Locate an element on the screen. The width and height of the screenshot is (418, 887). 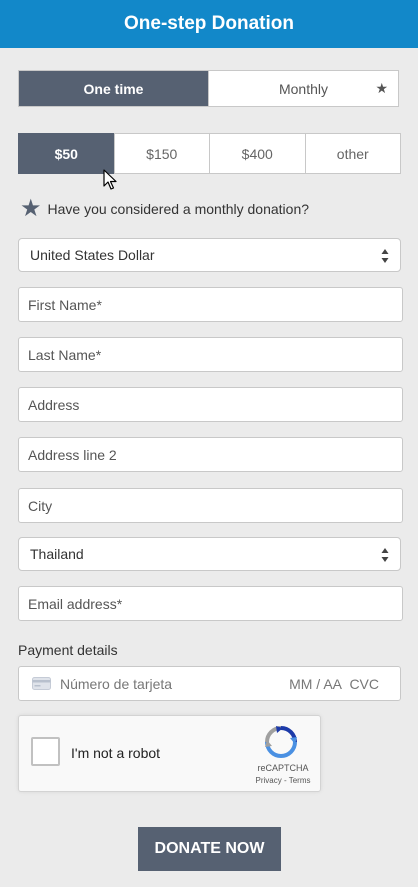
email-field: Email address* is located at coordinates (210, 603).